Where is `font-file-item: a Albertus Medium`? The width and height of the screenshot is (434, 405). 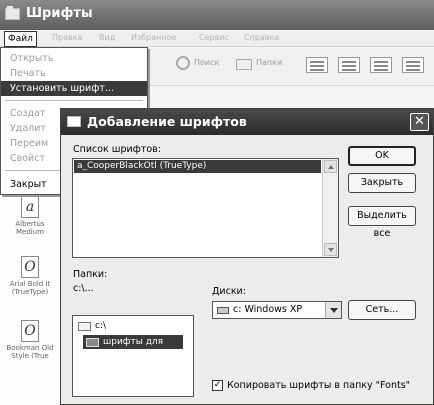
font-file-item: a Albertus Medium is located at coordinates (30, 216).